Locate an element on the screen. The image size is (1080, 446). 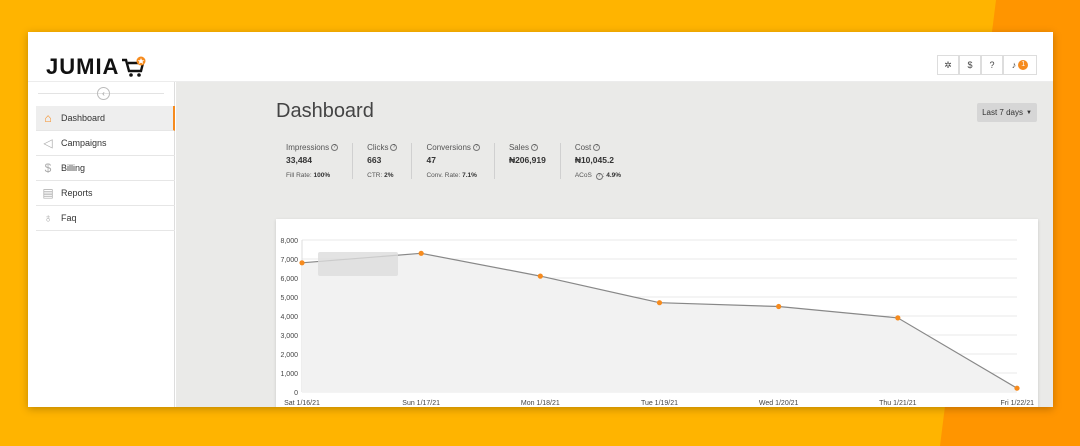
chart-tooltip is located at coordinates (358, 264).